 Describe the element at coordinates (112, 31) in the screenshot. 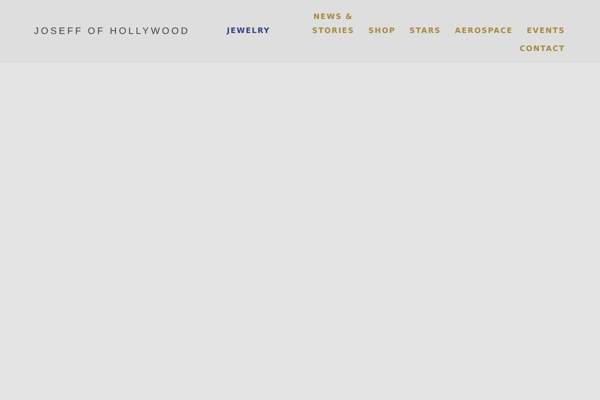

I see `site-logo: JOSEFF OF HOLLYWOOD` at that location.